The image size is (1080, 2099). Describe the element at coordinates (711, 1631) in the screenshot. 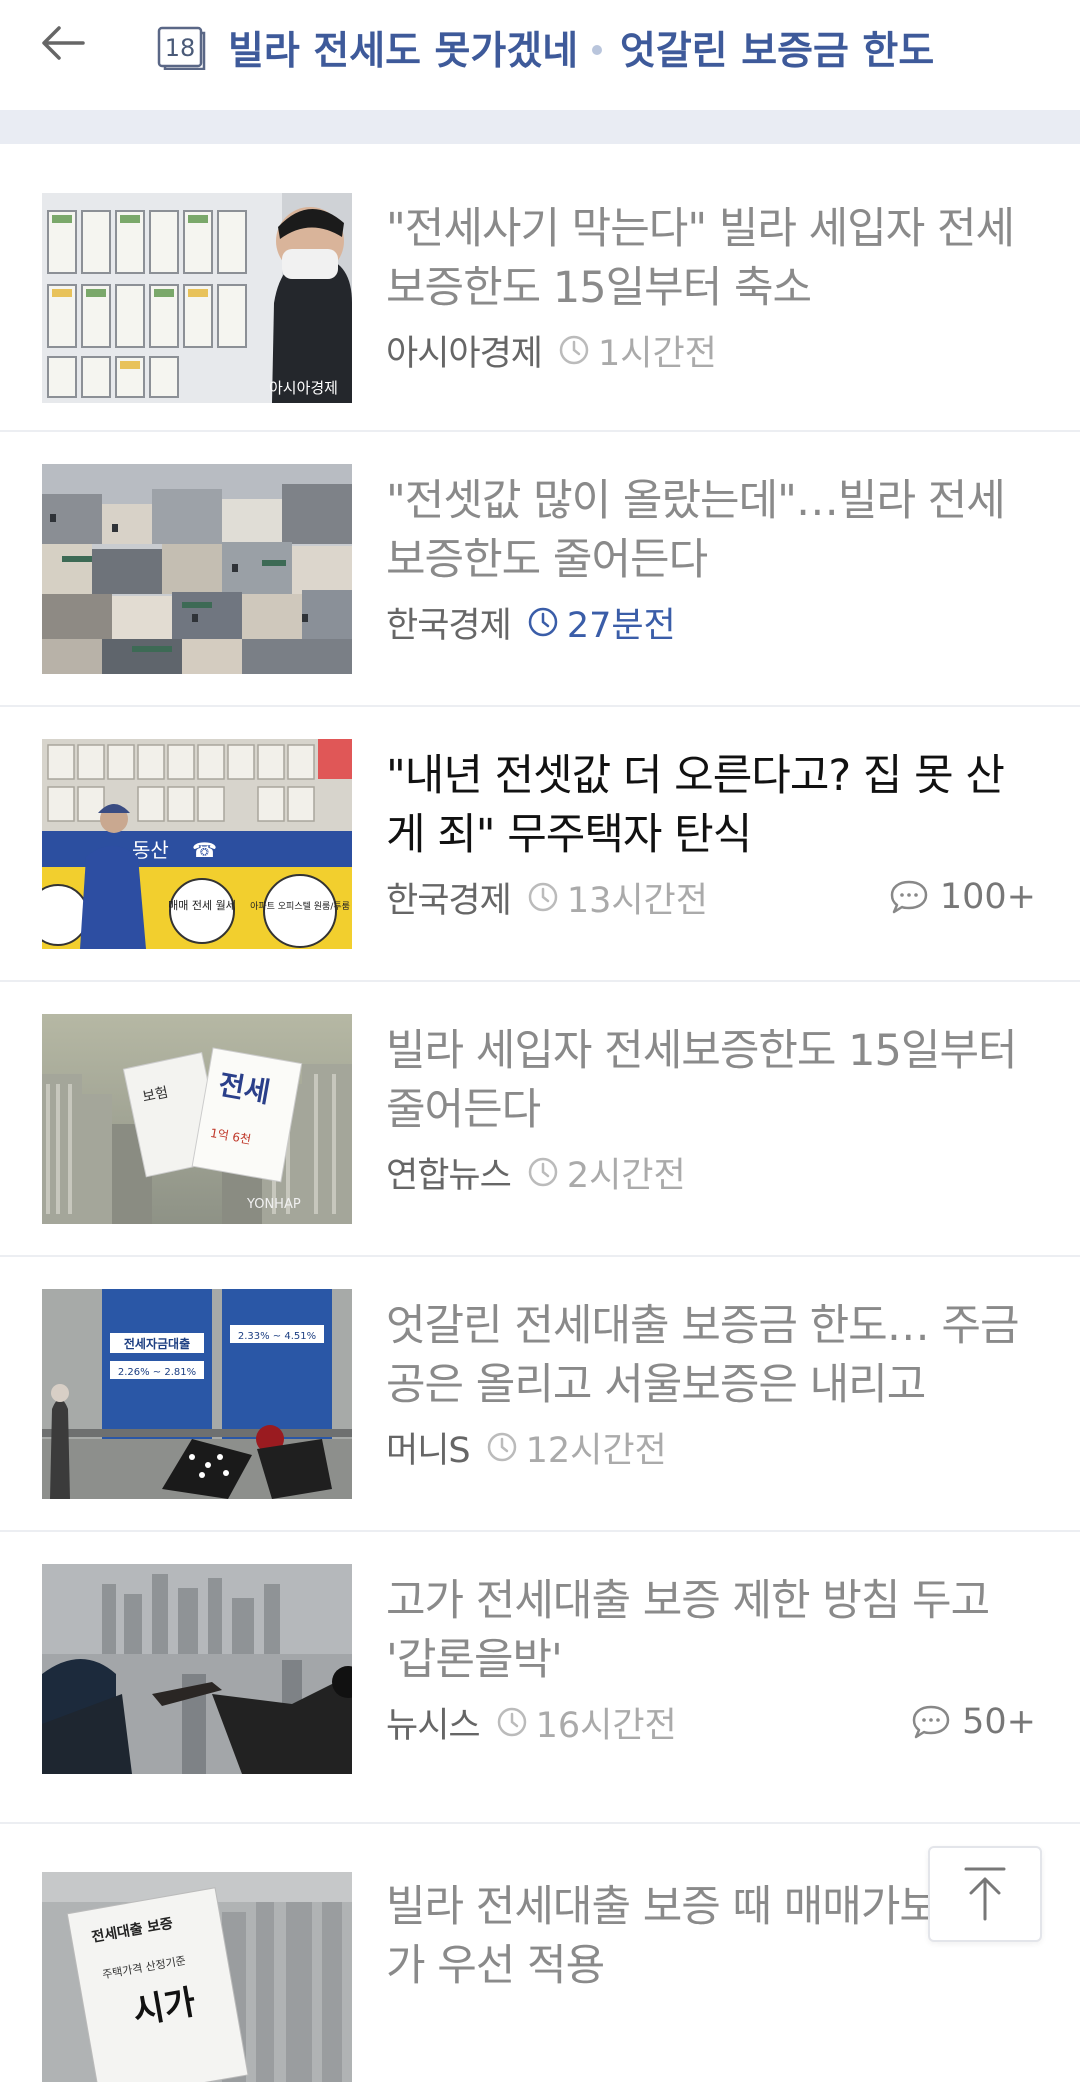

I see `article-headline: 고가 전세대출 보증 제한 방침 두고 '갑론을박'` at that location.